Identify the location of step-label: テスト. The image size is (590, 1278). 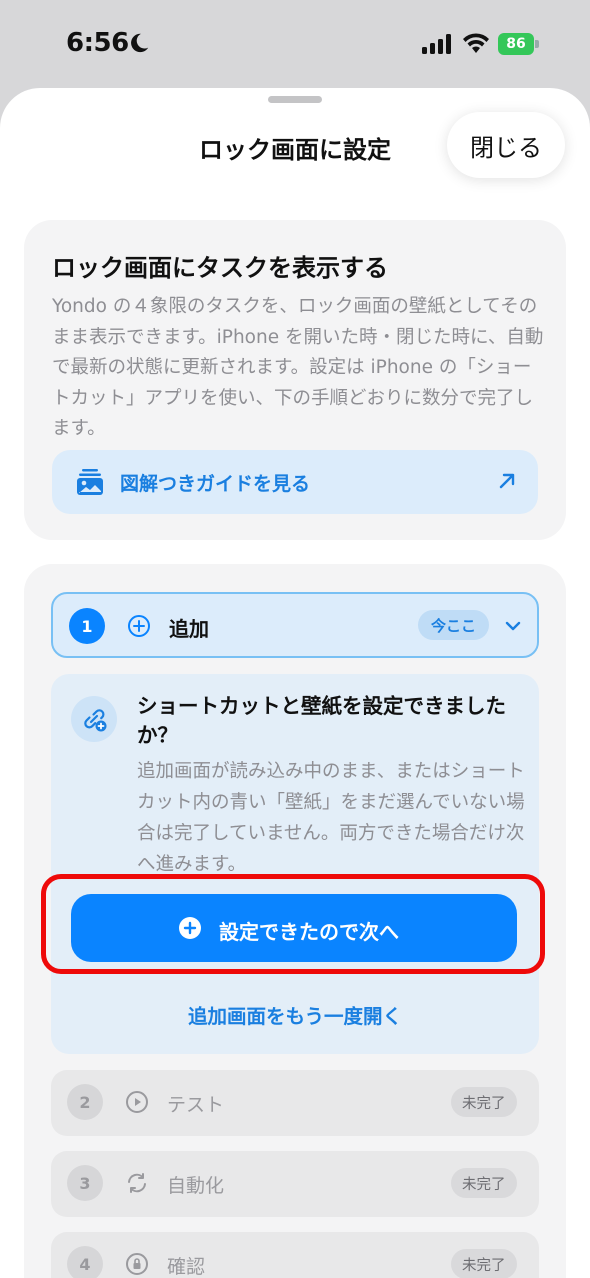
(196, 1105).